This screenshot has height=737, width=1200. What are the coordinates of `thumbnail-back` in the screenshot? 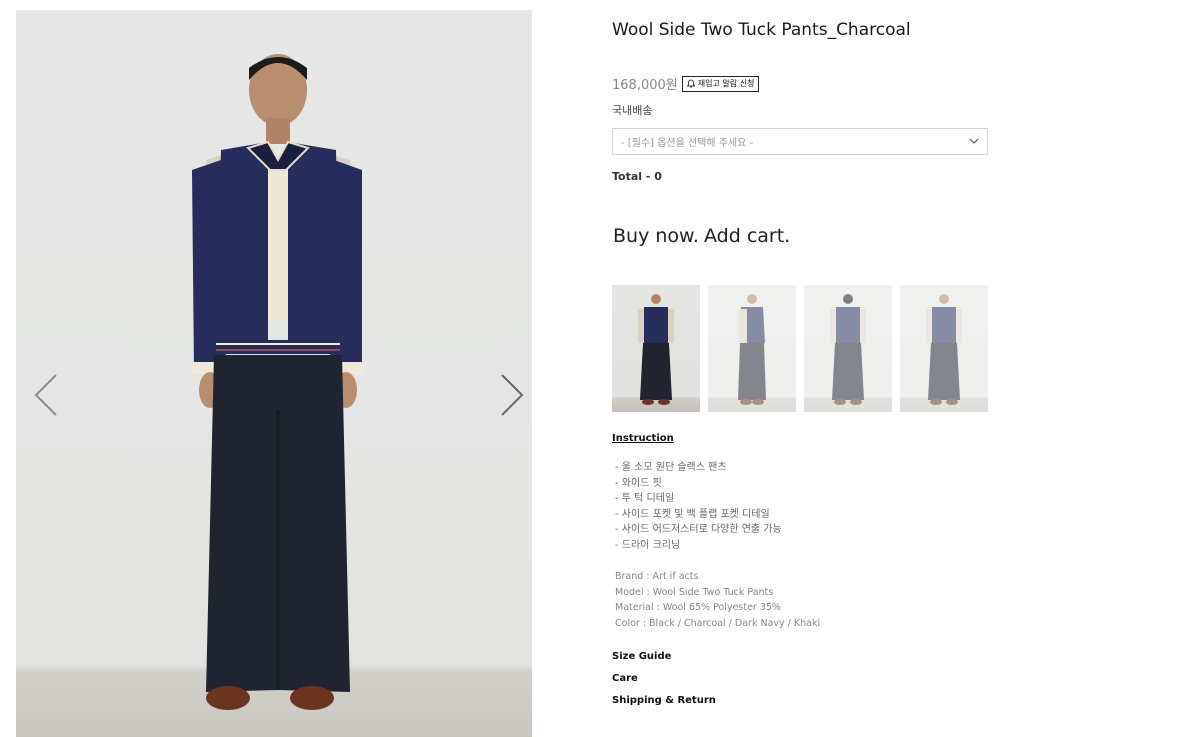 It's located at (848, 348).